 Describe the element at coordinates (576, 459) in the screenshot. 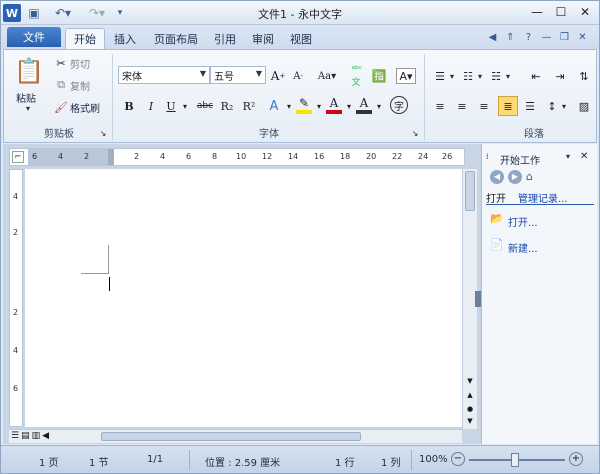

I see `zoom-in-icon: +` at that location.